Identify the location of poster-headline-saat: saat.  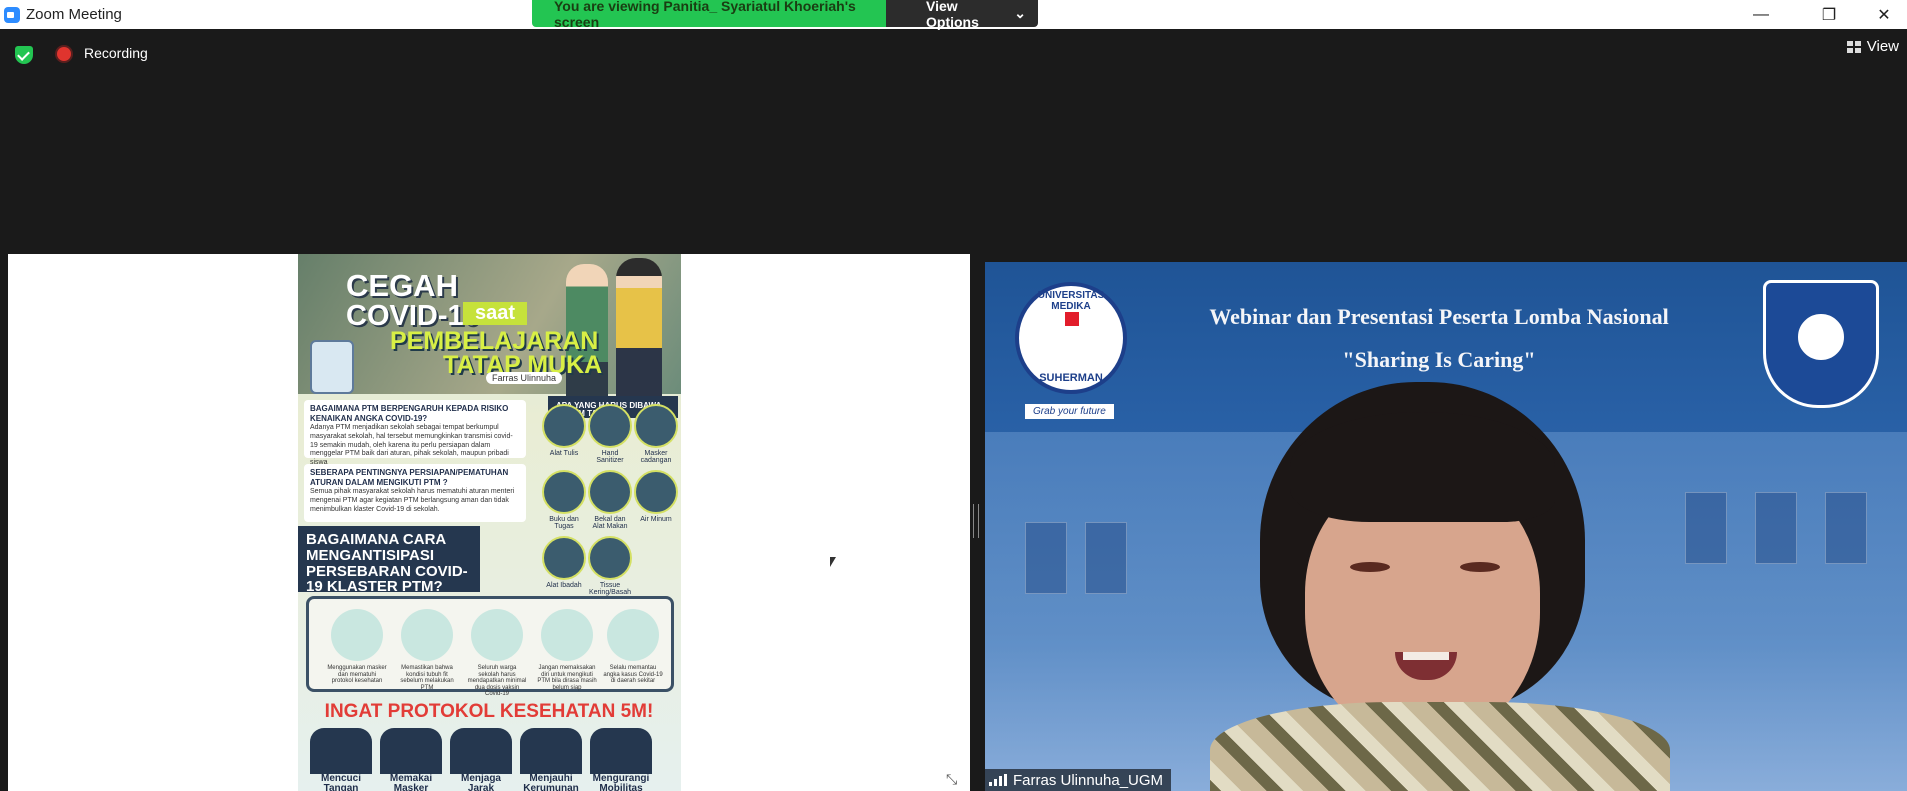
(495, 313).